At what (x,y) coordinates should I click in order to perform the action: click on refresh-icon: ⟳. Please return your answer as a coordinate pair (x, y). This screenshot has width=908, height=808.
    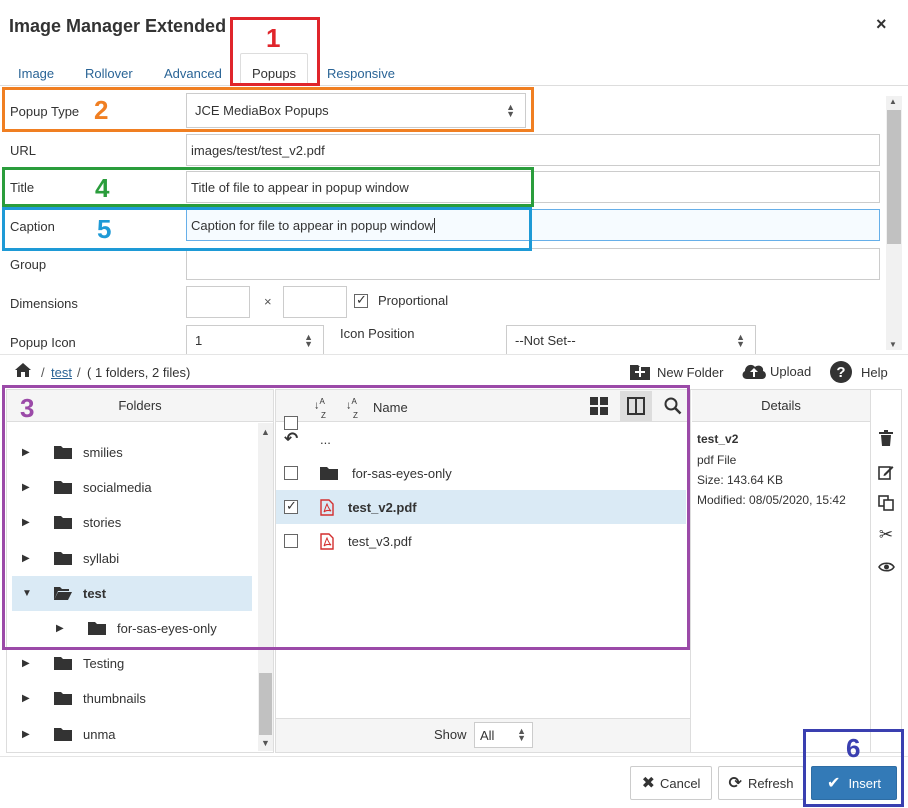
    Looking at the image, I should click on (735, 783).